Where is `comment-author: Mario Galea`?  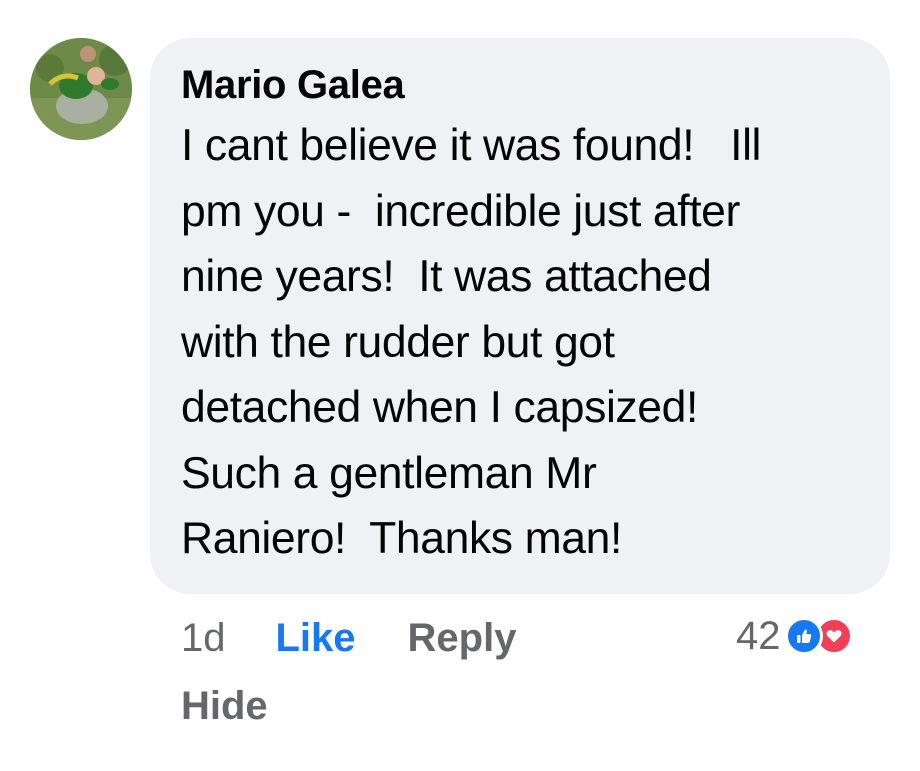
comment-author: Mario Galea is located at coordinates (520, 85).